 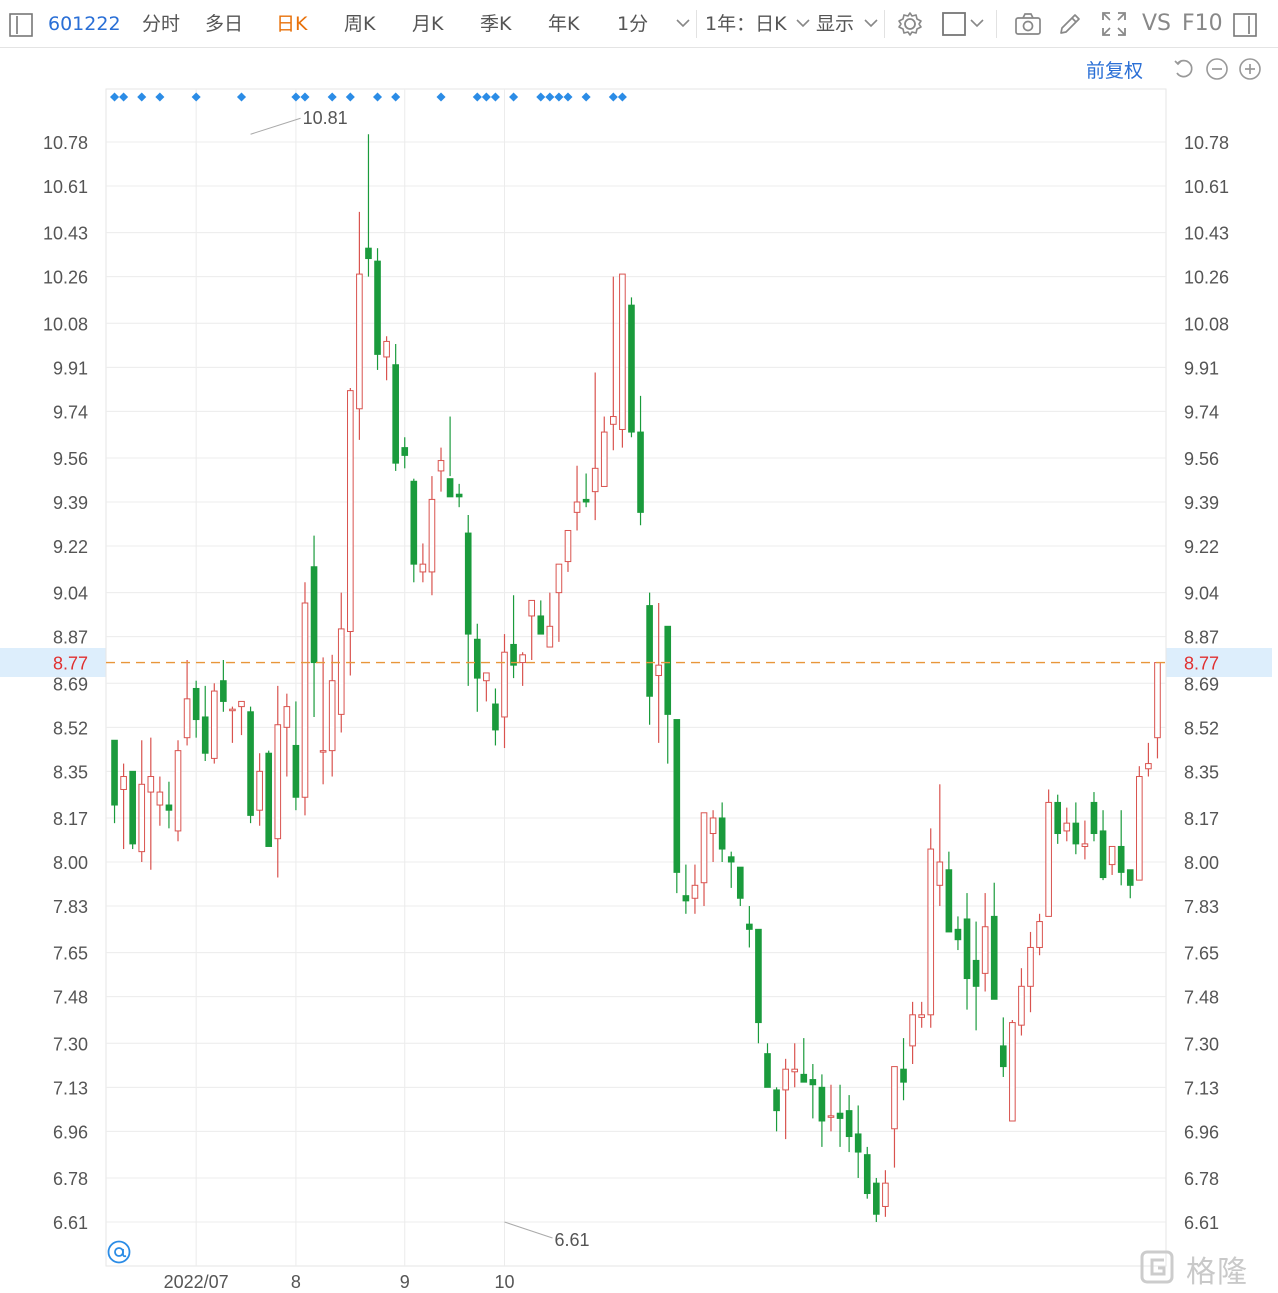 I want to click on y-tick-left: 9.74, so click(x=70, y=412).